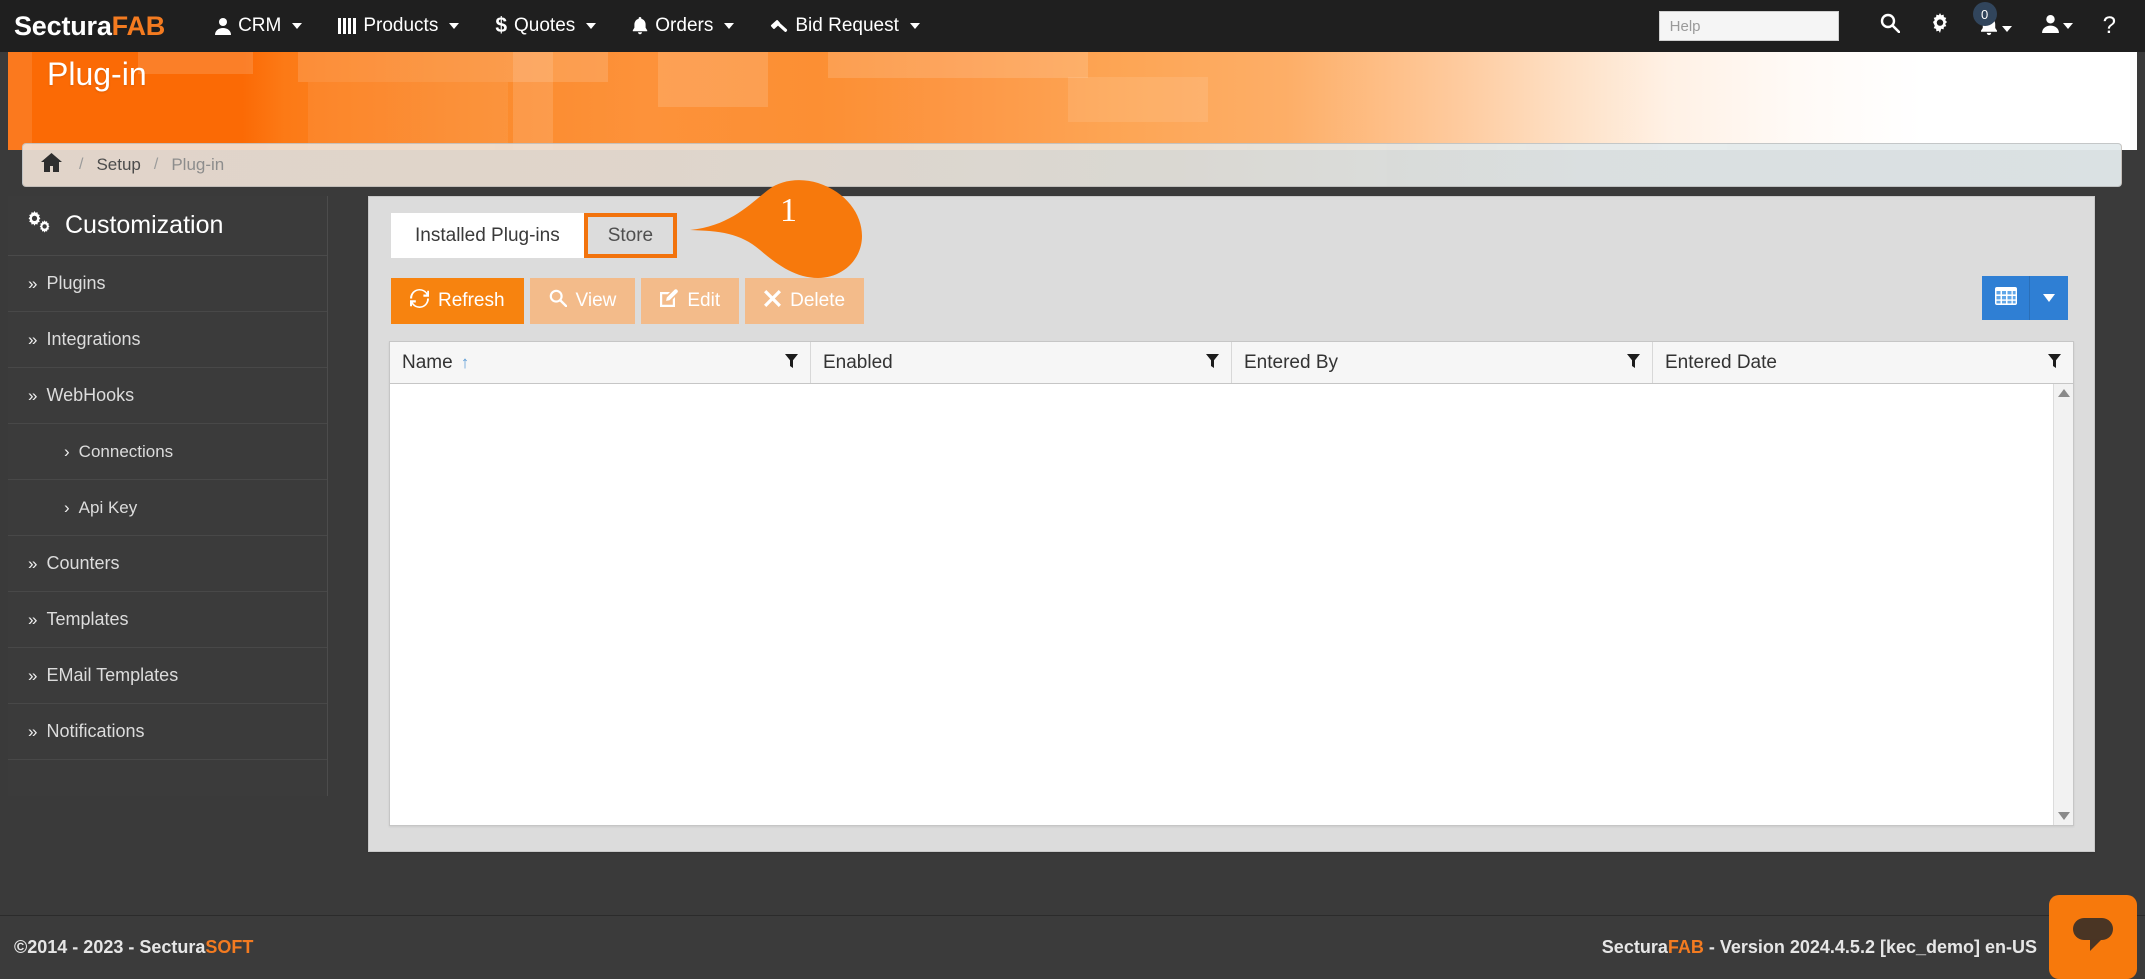 The width and height of the screenshot is (2145, 979). What do you see at coordinates (198, 164) in the screenshot?
I see `breadcrumb-item-plugin: Plug-in` at bounding box center [198, 164].